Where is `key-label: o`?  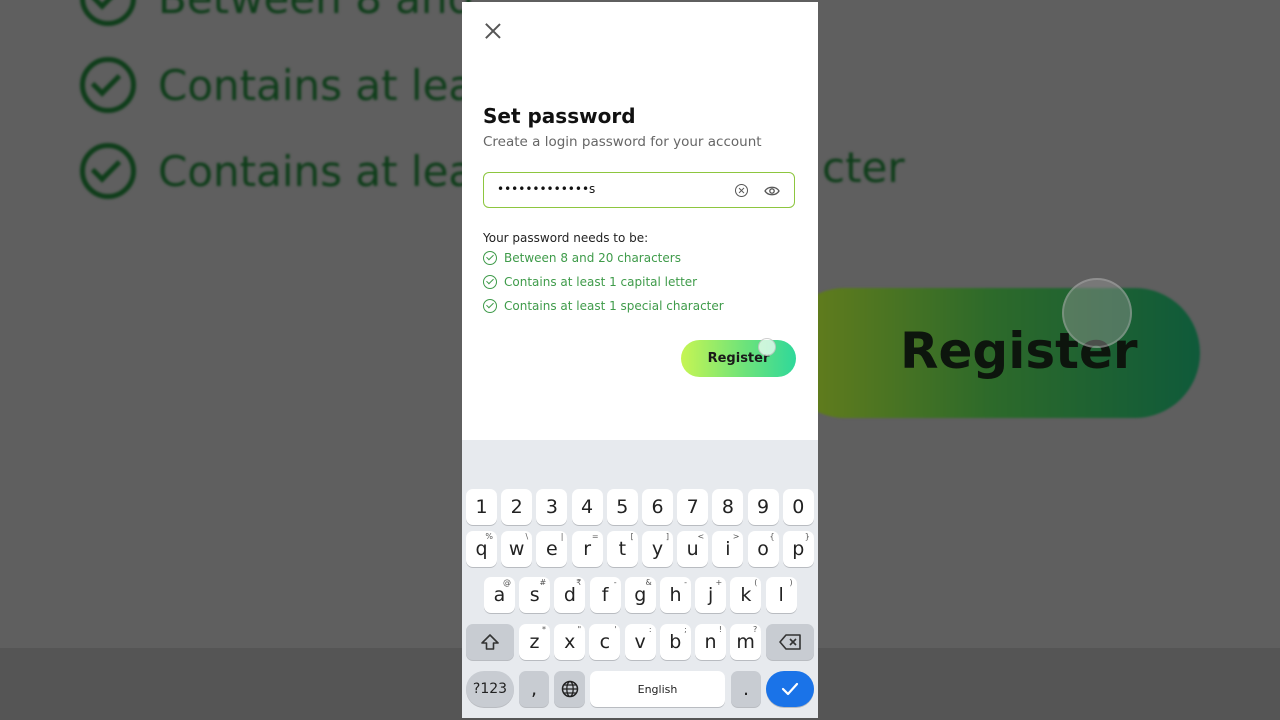
key-label: o is located at coordinates (763, 549).